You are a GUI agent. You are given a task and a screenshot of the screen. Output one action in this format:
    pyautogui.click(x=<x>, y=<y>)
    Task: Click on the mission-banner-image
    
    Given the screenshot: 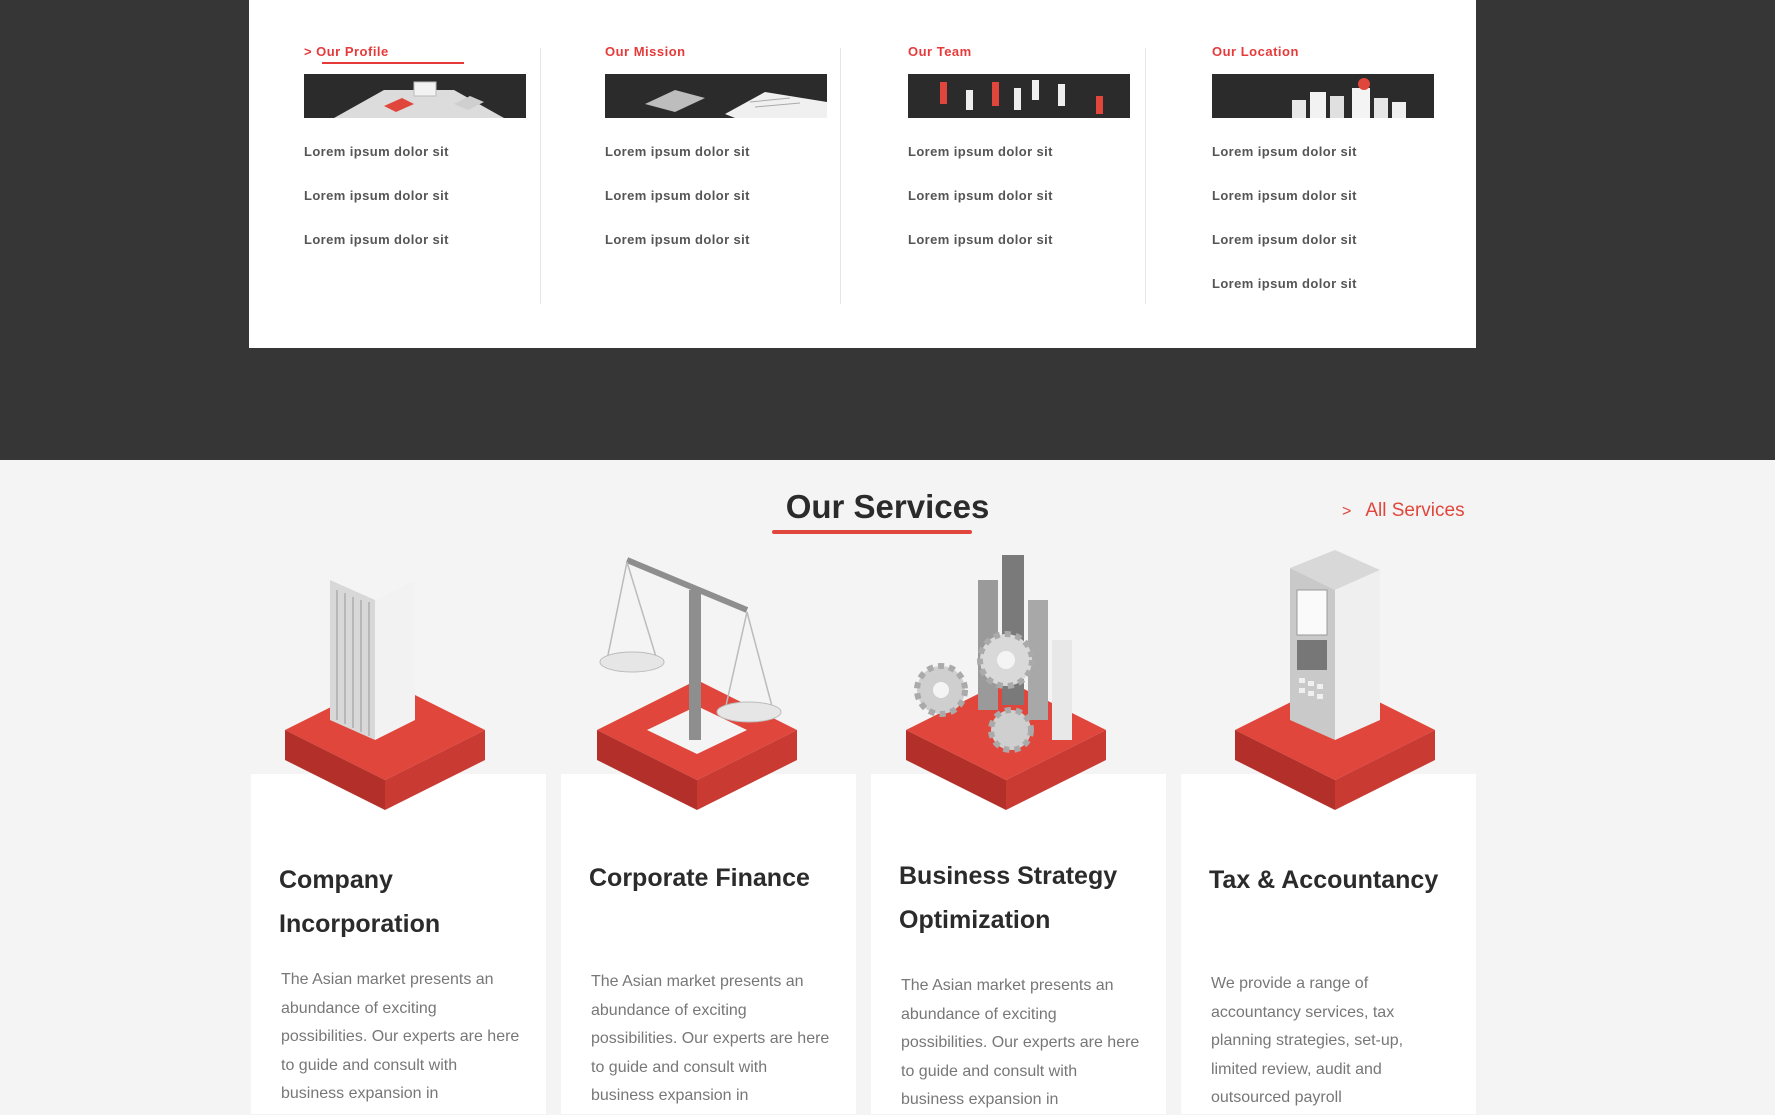 What is the action you would take?
    pyautogui.click(x=716, y=96)
    